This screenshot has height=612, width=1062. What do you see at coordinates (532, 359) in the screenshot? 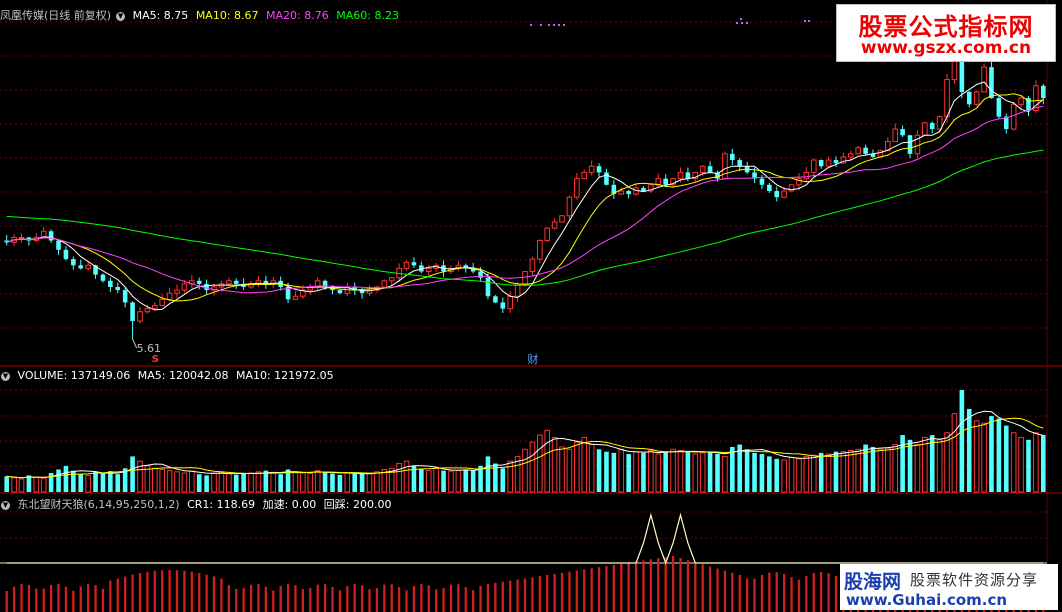
I see `cai-marker: 财` at bounding box center [532, 359].